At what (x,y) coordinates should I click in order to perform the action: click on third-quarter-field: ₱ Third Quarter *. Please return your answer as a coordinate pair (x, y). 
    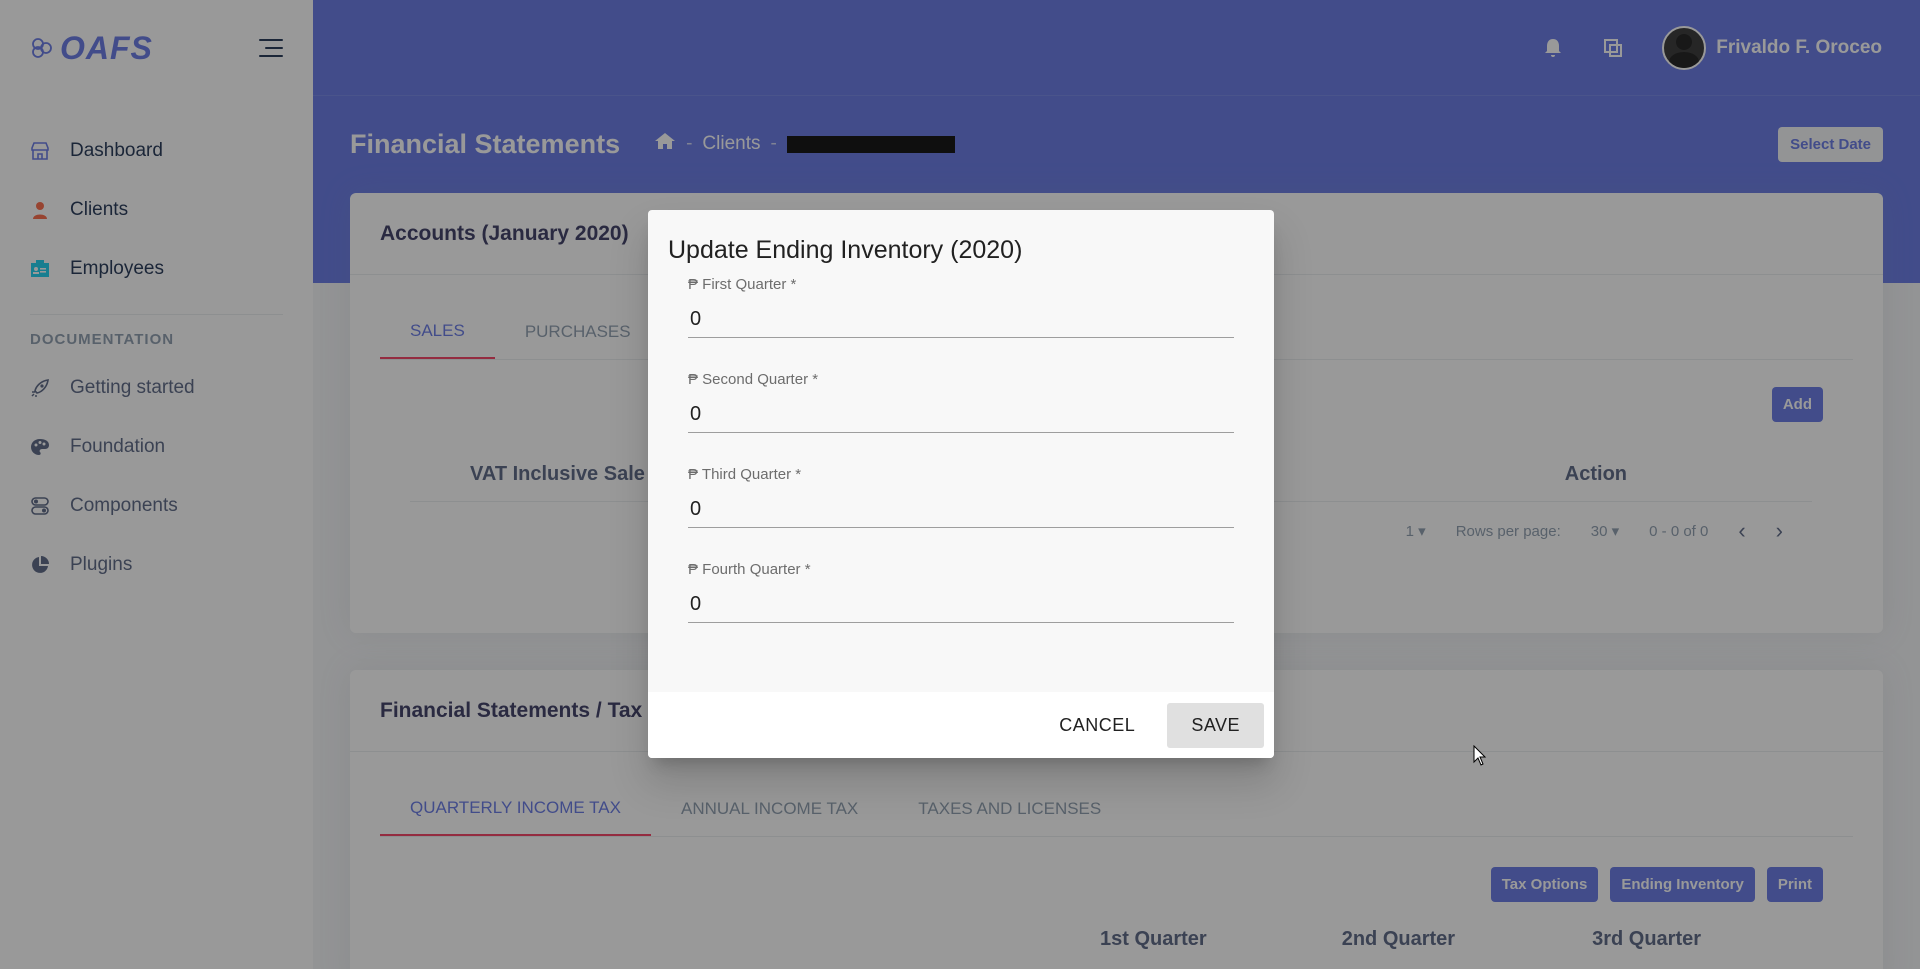
    Looking at the image, I should click on (961, 507).